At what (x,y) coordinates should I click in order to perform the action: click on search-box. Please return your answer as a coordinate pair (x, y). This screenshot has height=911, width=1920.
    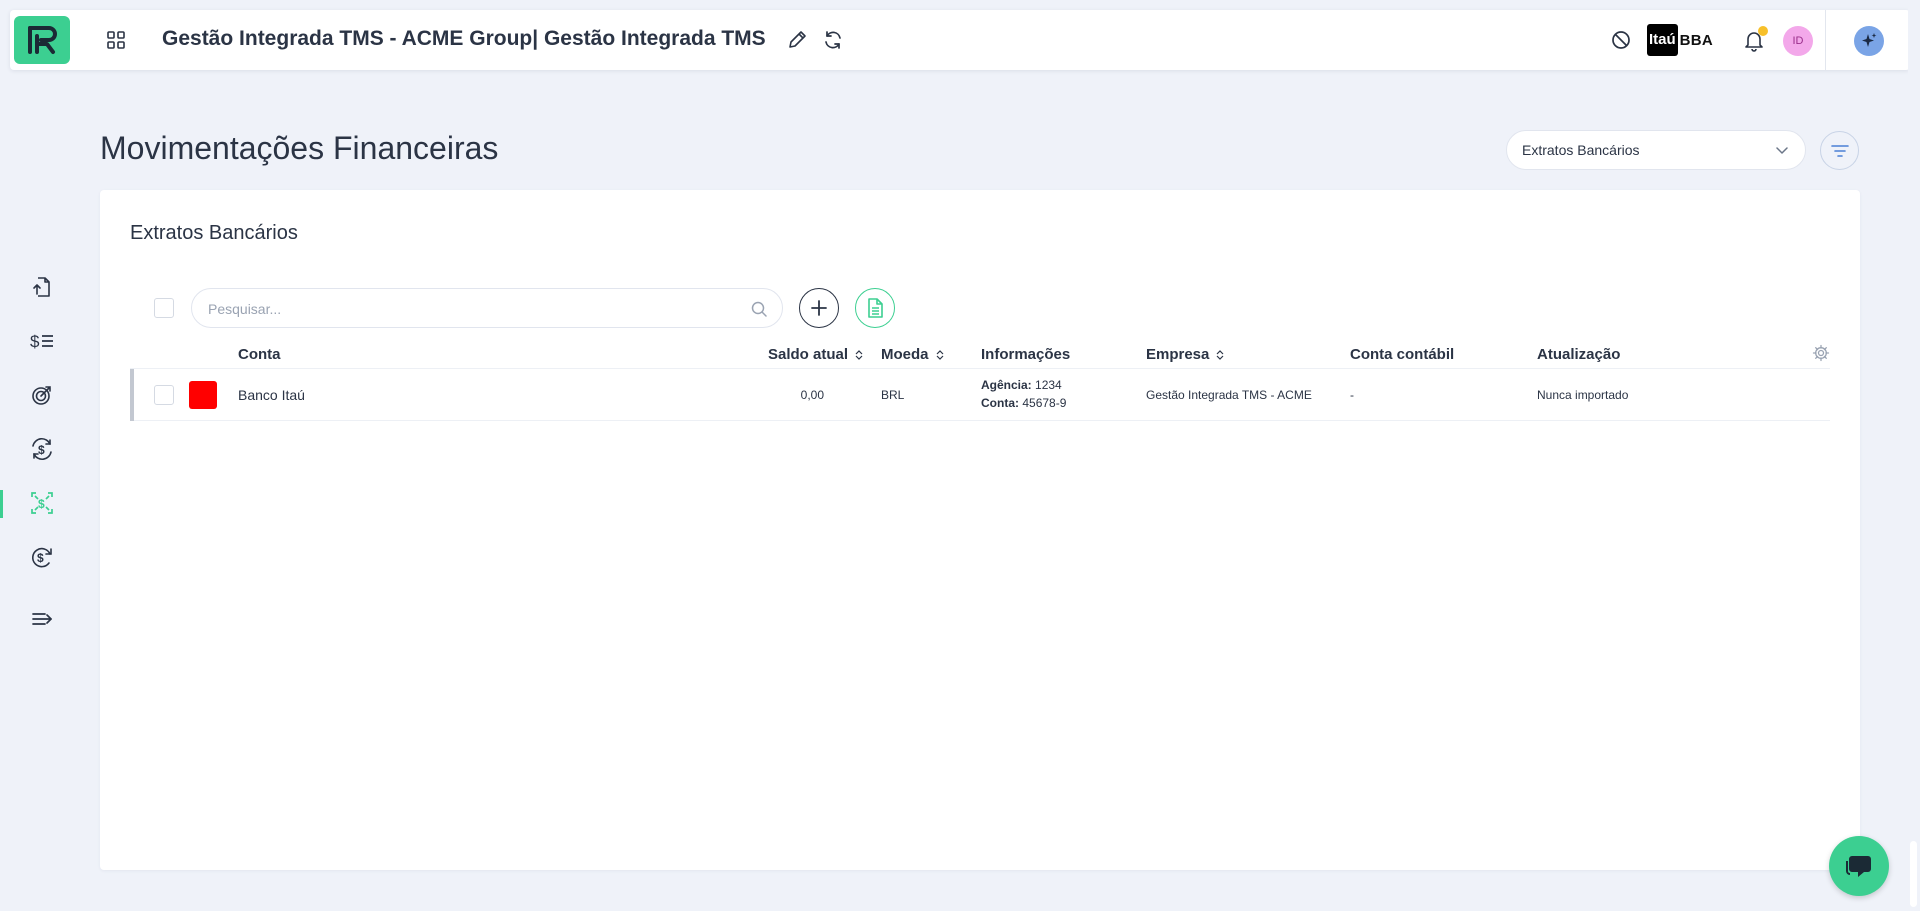
    Looking at the image, I should click on (487, 308).